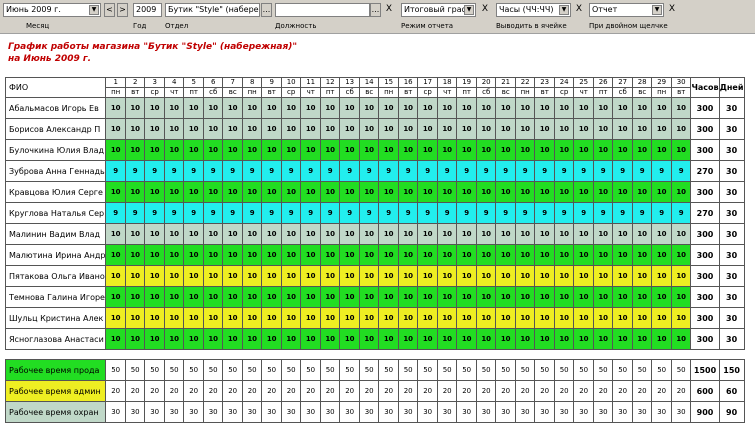  Describe the element at coordinates (731, 213) in the screenshot. I see `days-total: 30` at that location.